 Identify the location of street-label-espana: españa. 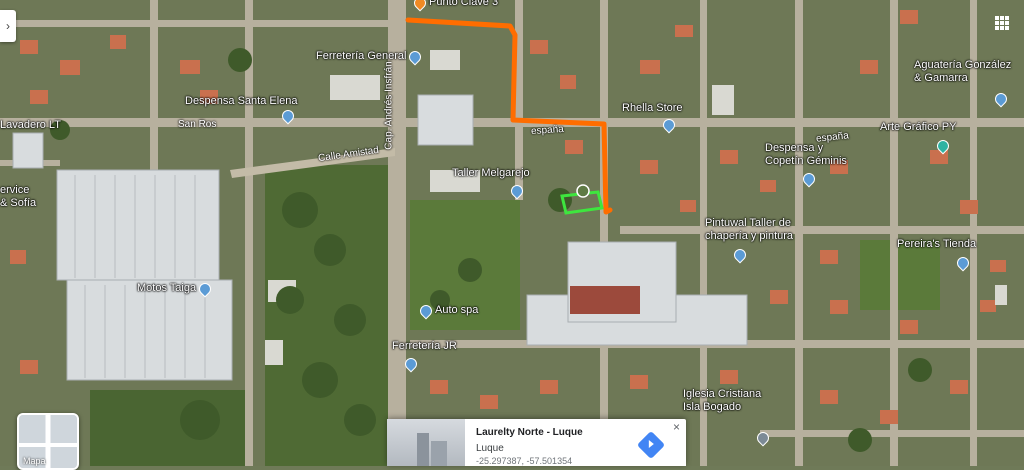
(547, 130).